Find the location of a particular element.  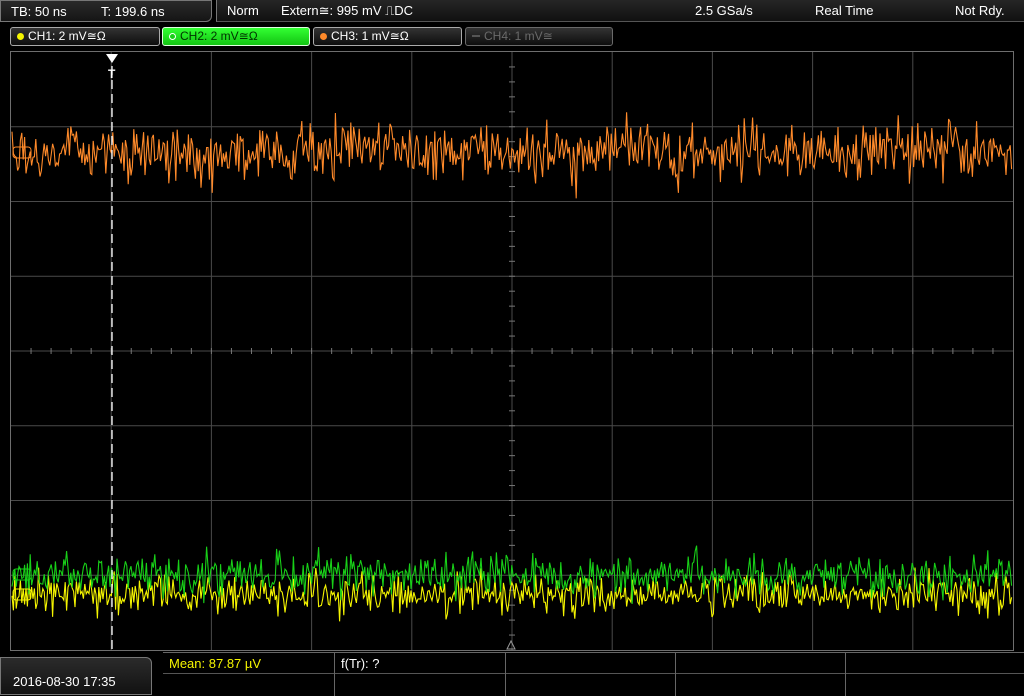

mean-measurement: Mean: 87.87 µV is located at coordinates (215, 663).